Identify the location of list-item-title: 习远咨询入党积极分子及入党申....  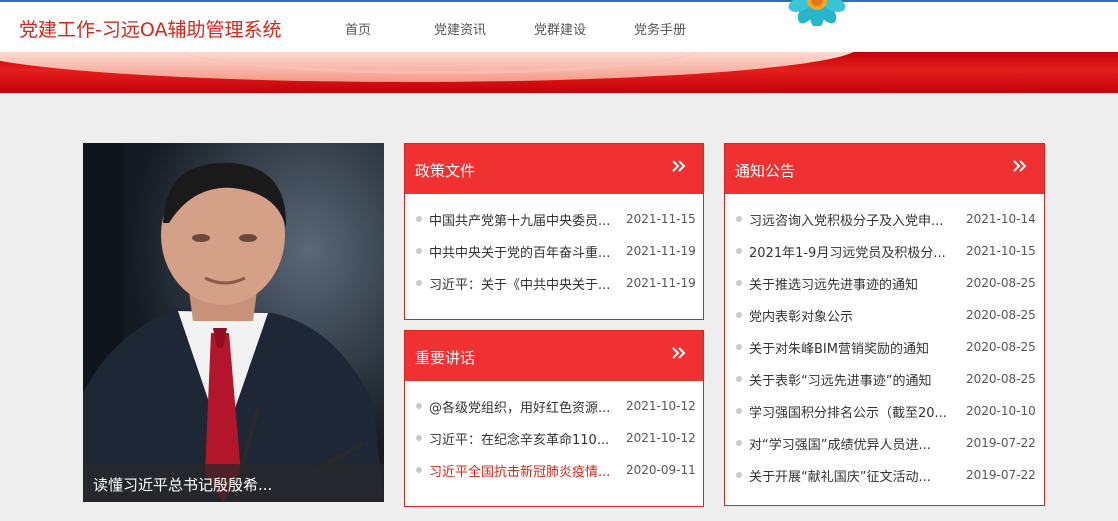
(854, 219).